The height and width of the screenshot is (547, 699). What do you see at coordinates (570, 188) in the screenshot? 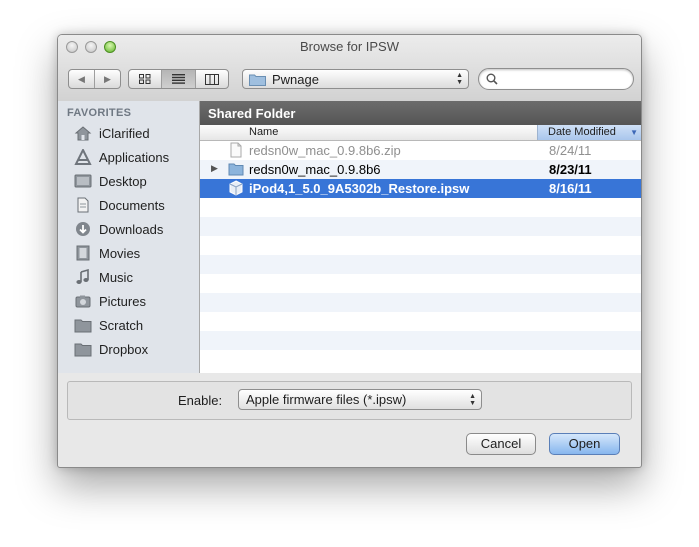
I see `file-date: 8/16/11` at bounding box center [570, 188].